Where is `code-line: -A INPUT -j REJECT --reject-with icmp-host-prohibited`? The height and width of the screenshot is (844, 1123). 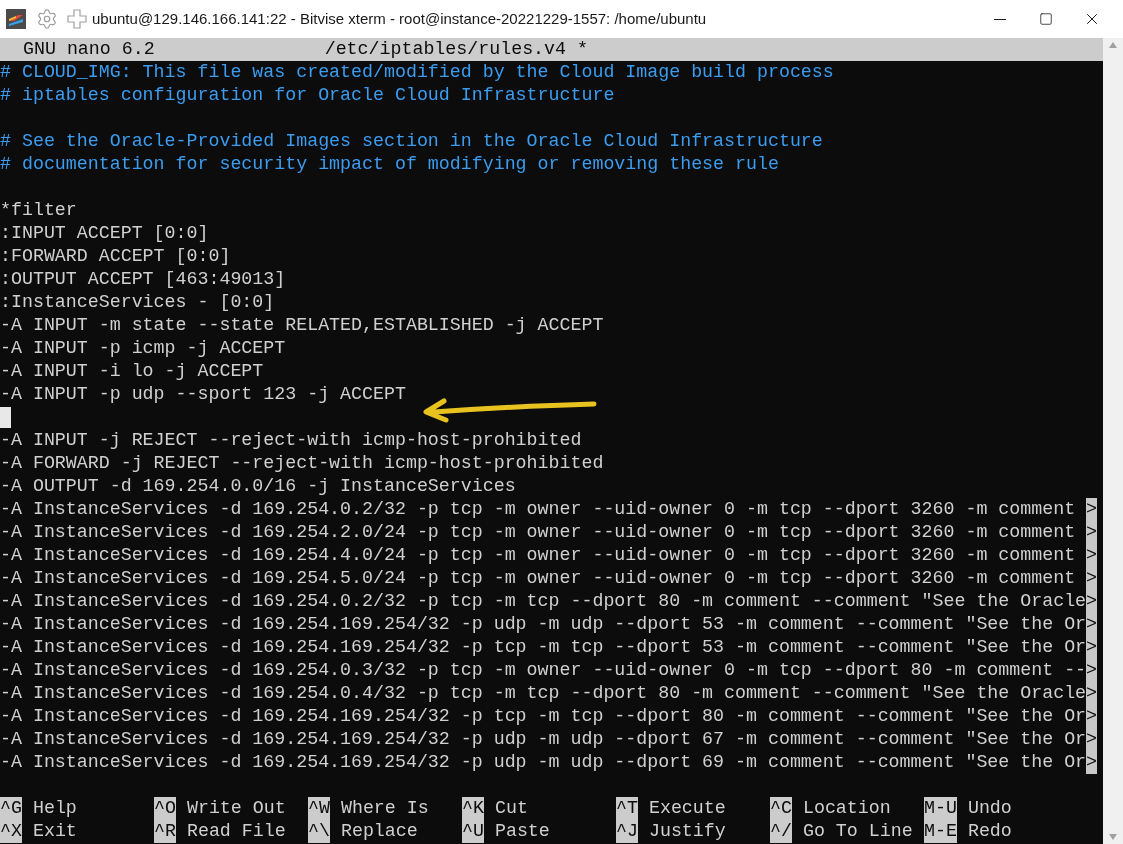 code-line: -A INPUT -j REJECT --reject-with icmp-host-prohibited is located at coordinates (291, 440).